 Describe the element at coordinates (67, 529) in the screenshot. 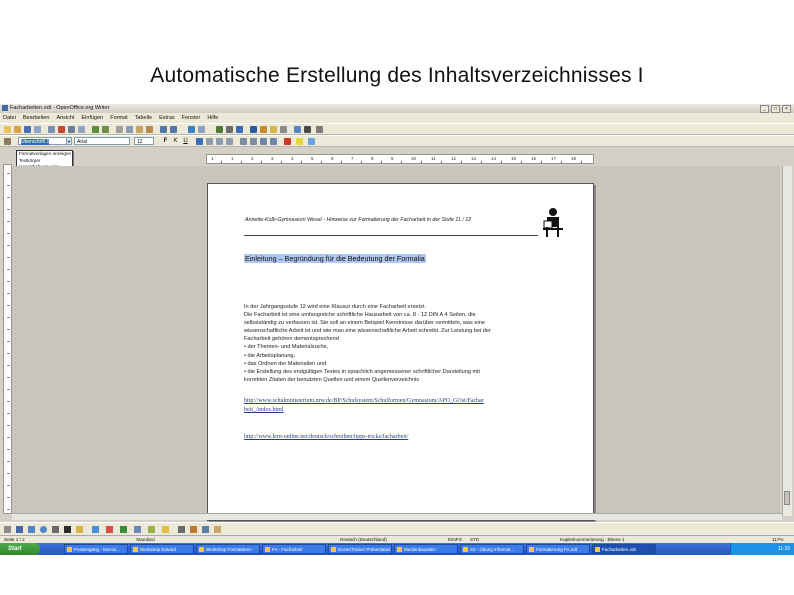

I see `text-icon` at that location.